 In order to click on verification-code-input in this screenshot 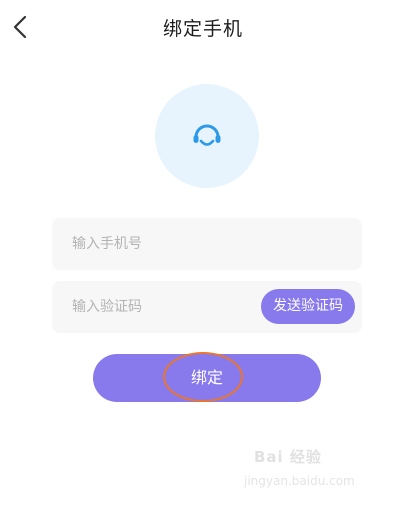, I will do `click(162, 307)`.